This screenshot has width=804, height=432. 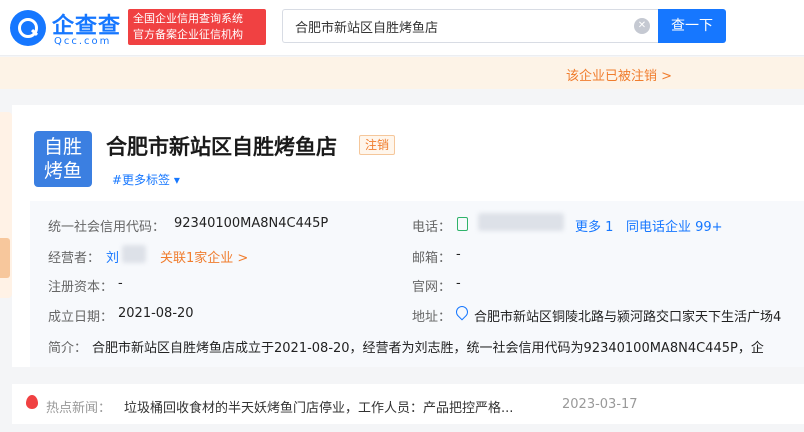 What do you see at coordinates (188, 34) in the screenshot?
I see `slogan-line-2: 官方备案企业征信机构` at bounding box center [188, 34].